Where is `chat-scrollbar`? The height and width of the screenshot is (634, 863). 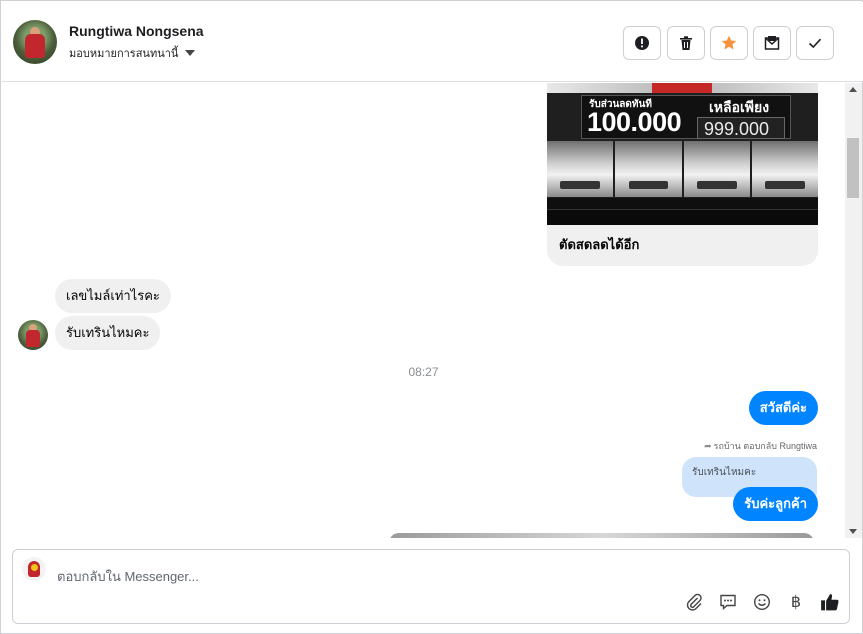 chat-scrollbar is located at coordinates (853, 310).